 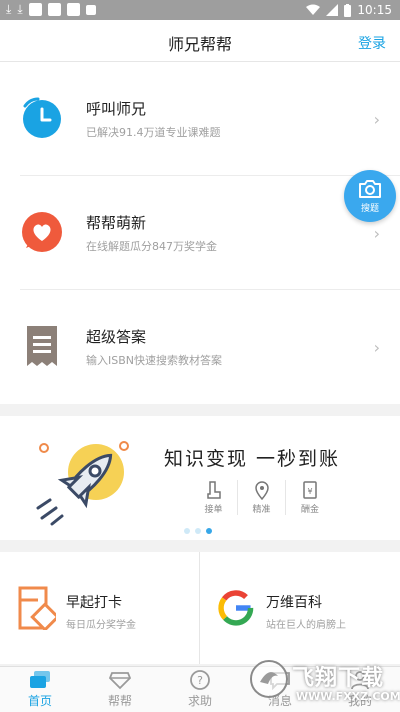 What do you see at coordinates (374, 10) in the screenshot?
I see `status-time: 10:15` at bounding box center [374, 10].